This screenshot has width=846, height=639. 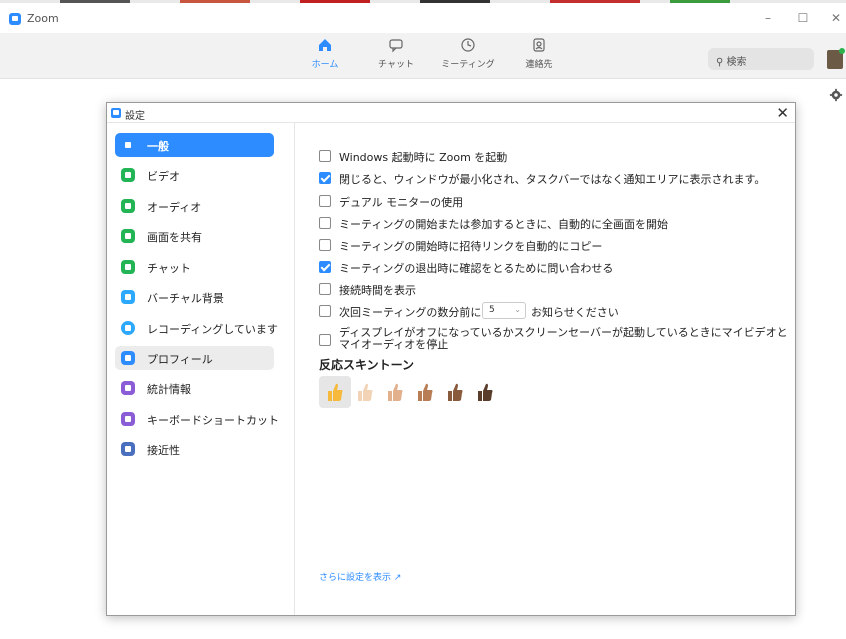 I want to click on reminder-minutes-value: 5, so click(x=492, y=310).